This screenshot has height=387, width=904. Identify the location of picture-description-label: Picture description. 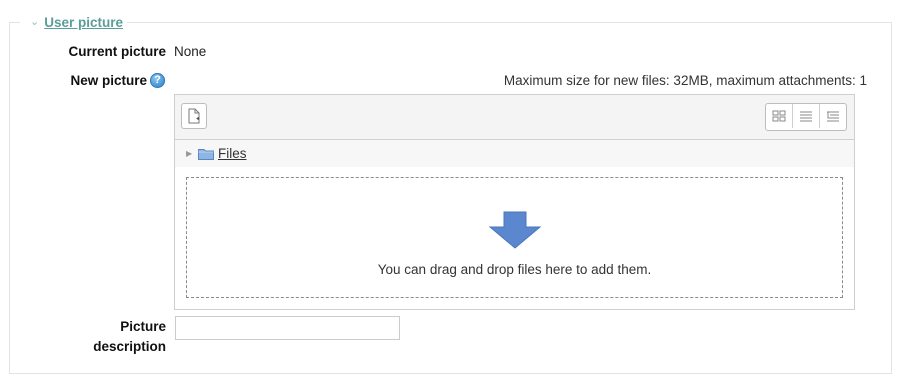
(129, 337).